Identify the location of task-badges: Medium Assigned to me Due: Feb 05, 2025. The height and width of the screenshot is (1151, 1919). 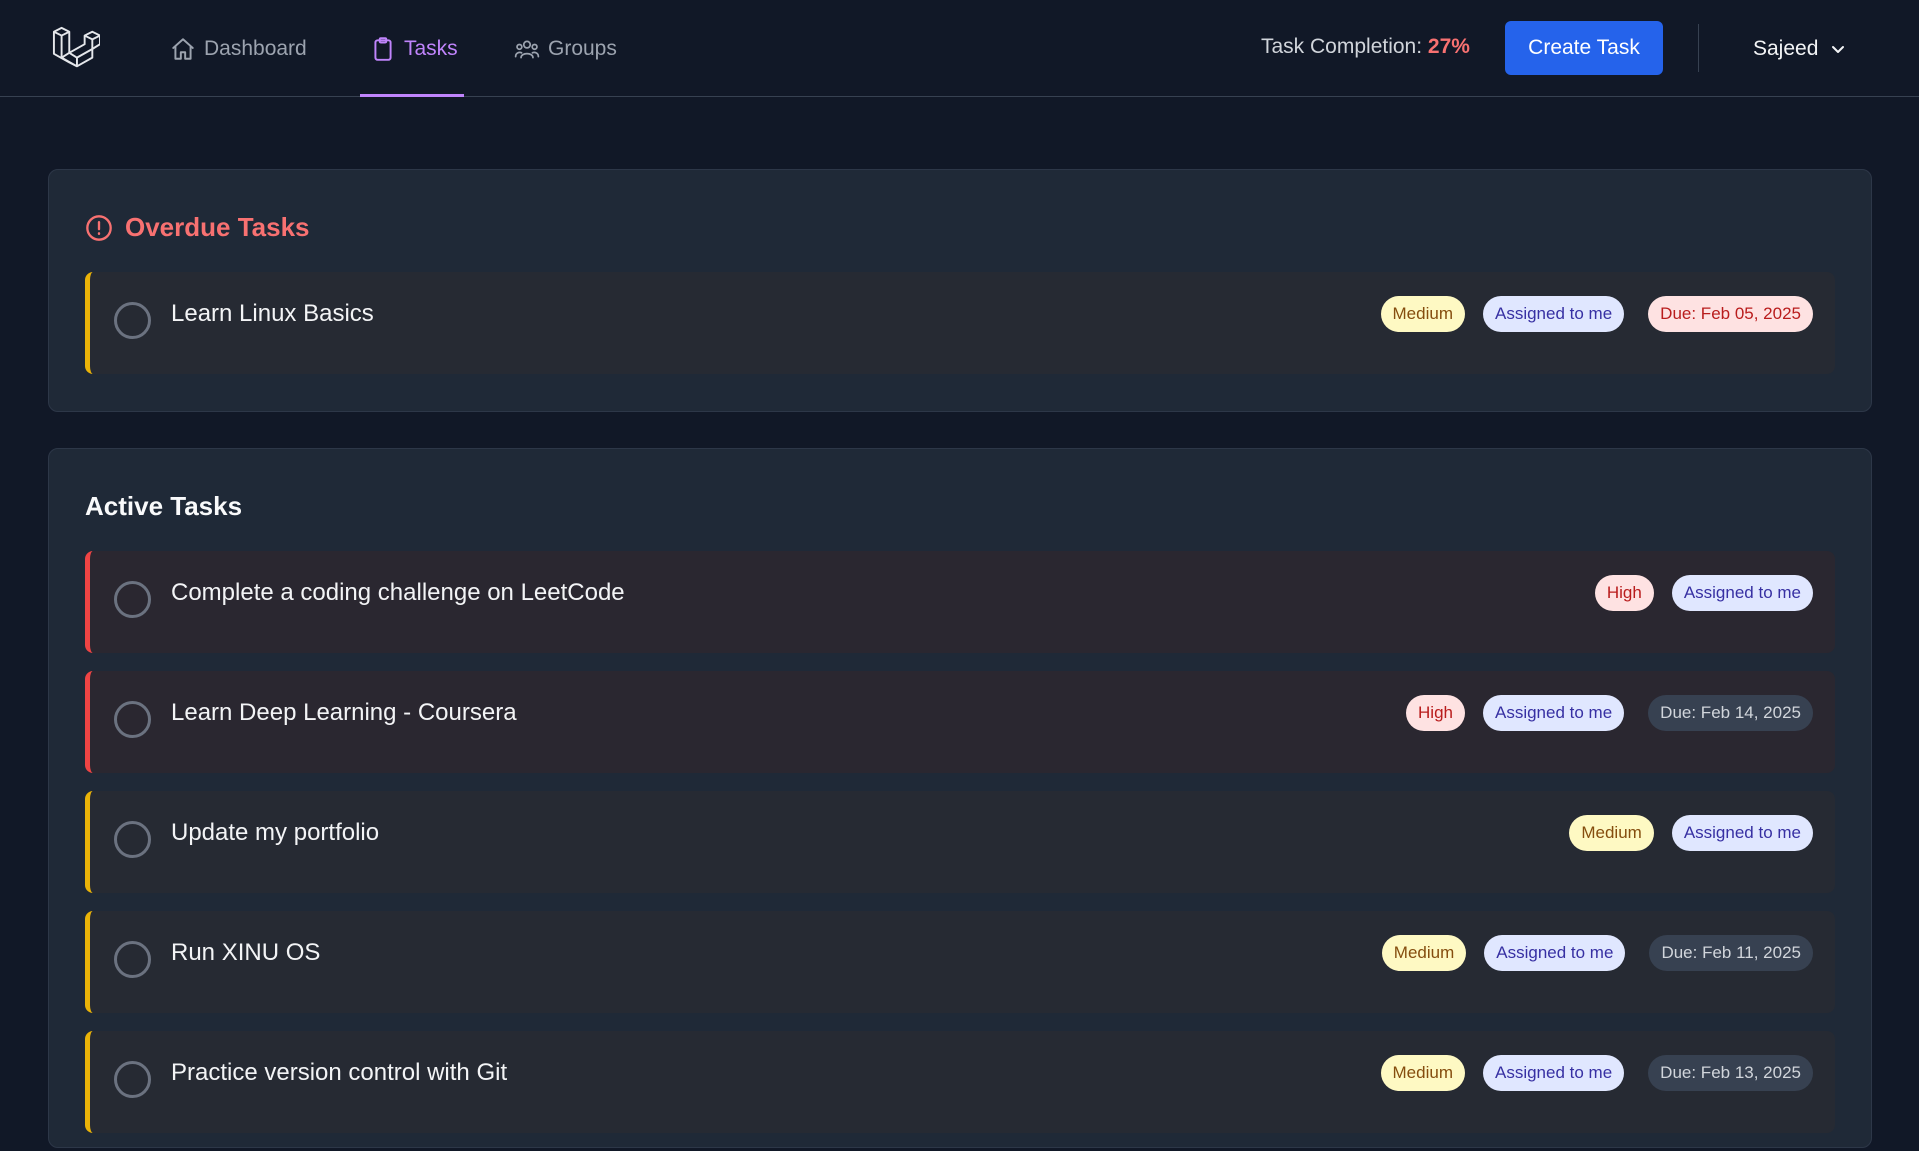
(1596, 314).